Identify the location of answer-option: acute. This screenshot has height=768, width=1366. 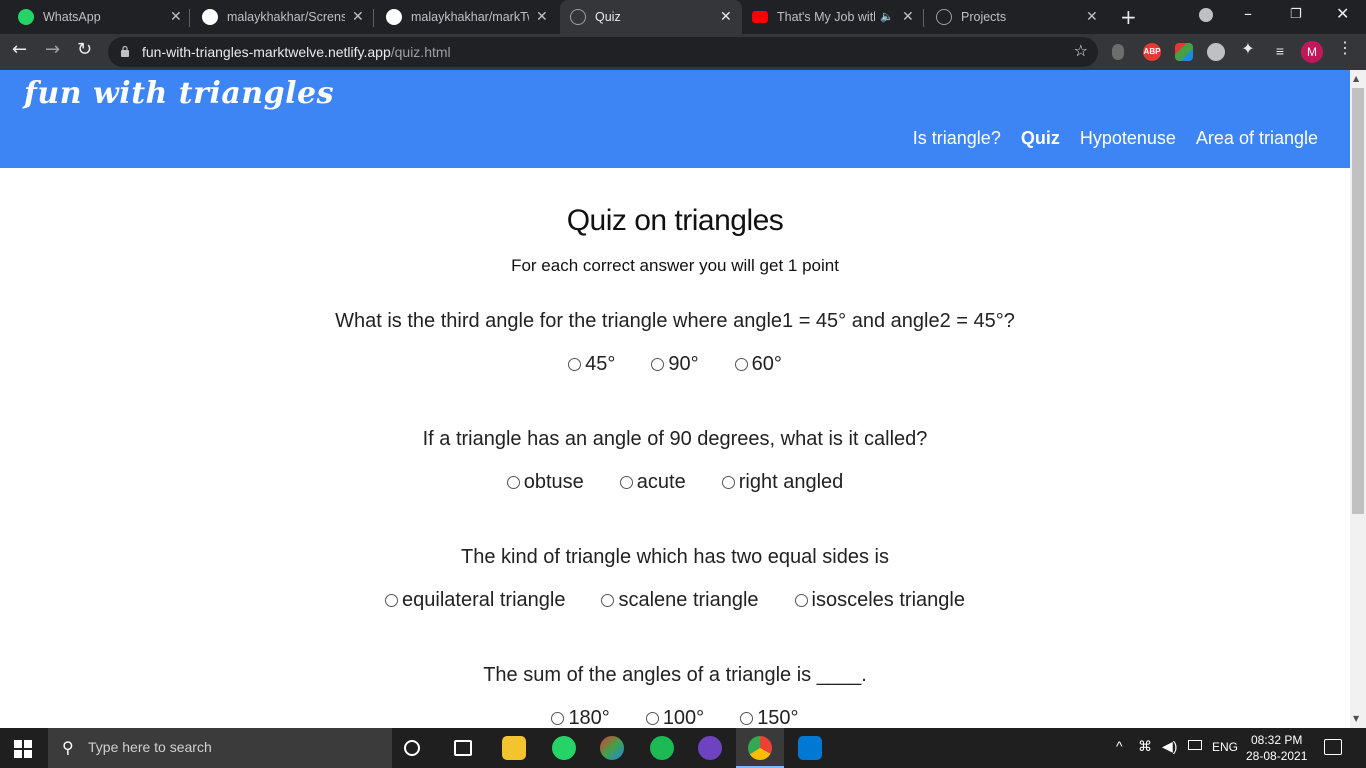
(652, 482).